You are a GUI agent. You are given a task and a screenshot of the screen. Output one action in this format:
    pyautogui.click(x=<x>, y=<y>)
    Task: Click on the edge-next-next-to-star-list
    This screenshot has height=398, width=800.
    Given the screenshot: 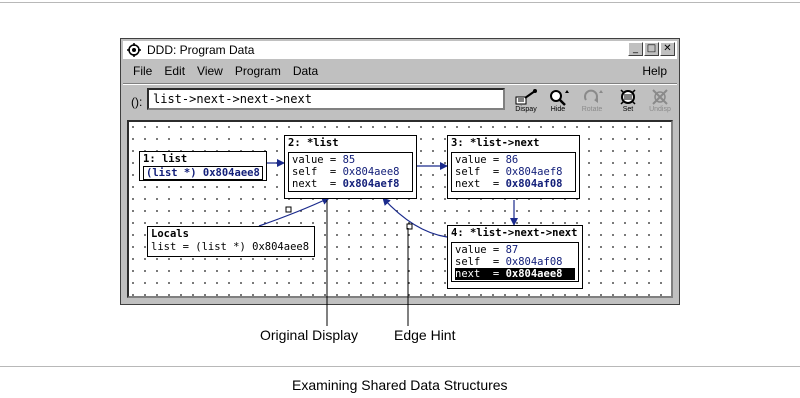 What is the action you would take?
    pyautogui.click(x=415, y=217)
    